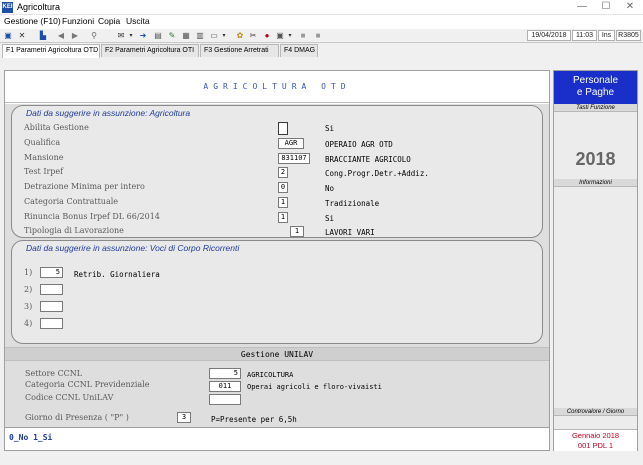 The height and width of the screenshot is (465, 643). I want to click on field-label: Settore CCNL, so click(54, 373).